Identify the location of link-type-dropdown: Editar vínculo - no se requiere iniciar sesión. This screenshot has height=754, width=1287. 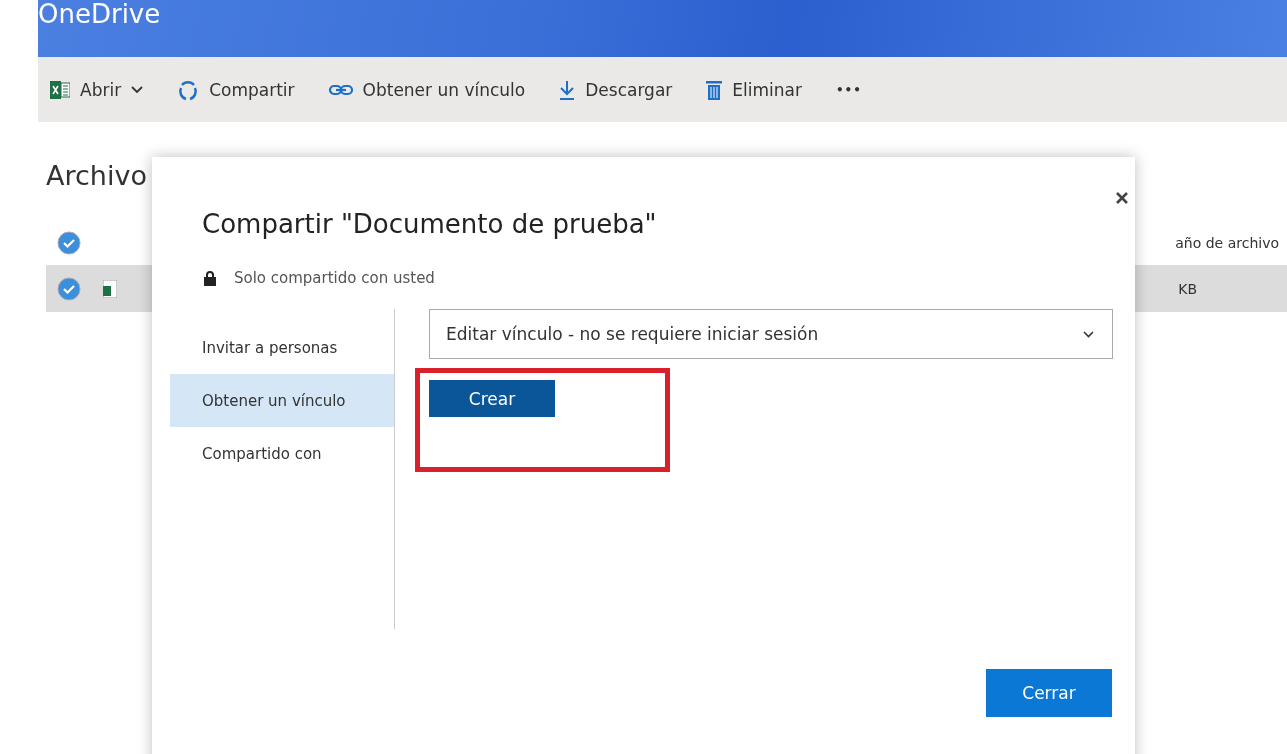
(771, 334).